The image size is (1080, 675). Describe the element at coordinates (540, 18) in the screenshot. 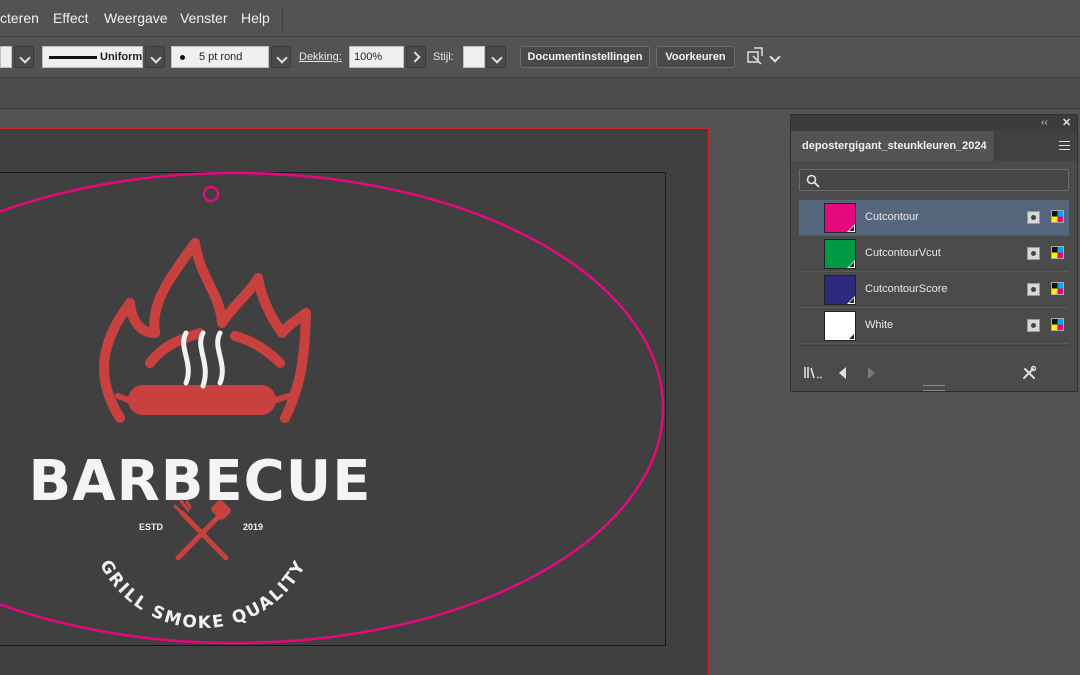

I see `menu-bar: cteren Effect Weergave Venster Help` at that location.